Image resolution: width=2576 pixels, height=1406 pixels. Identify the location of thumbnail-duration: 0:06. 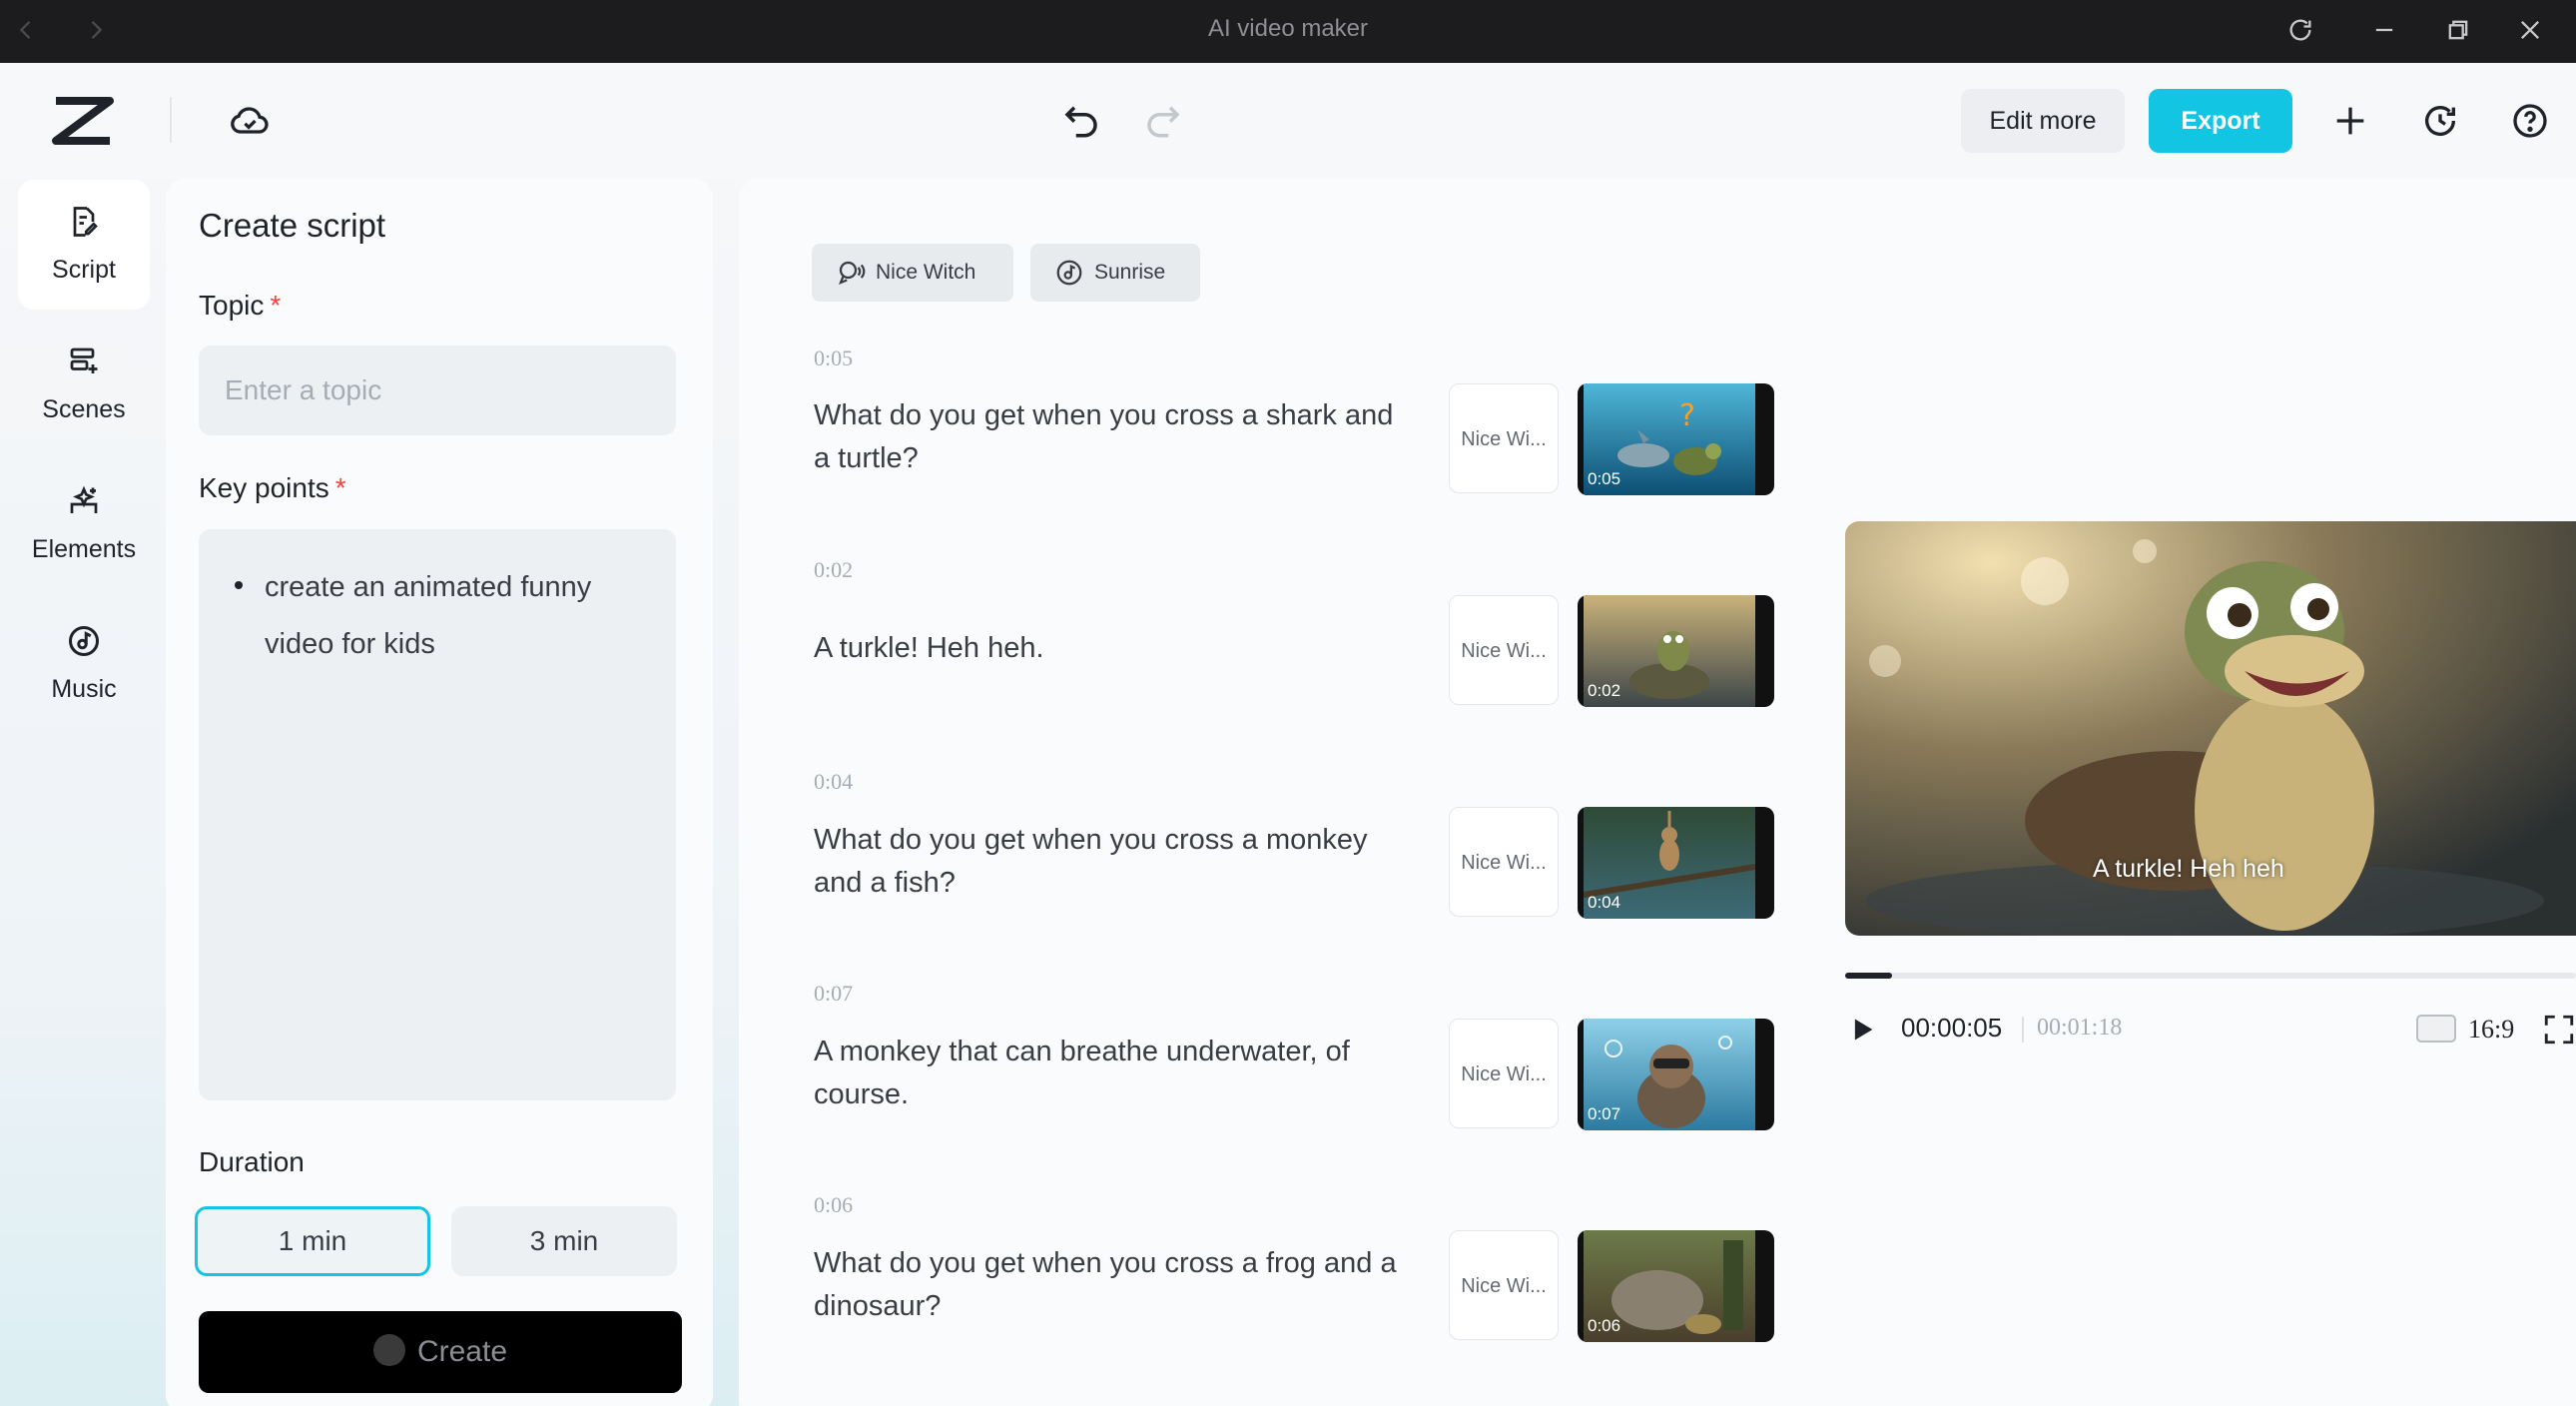
(1604, 1326).